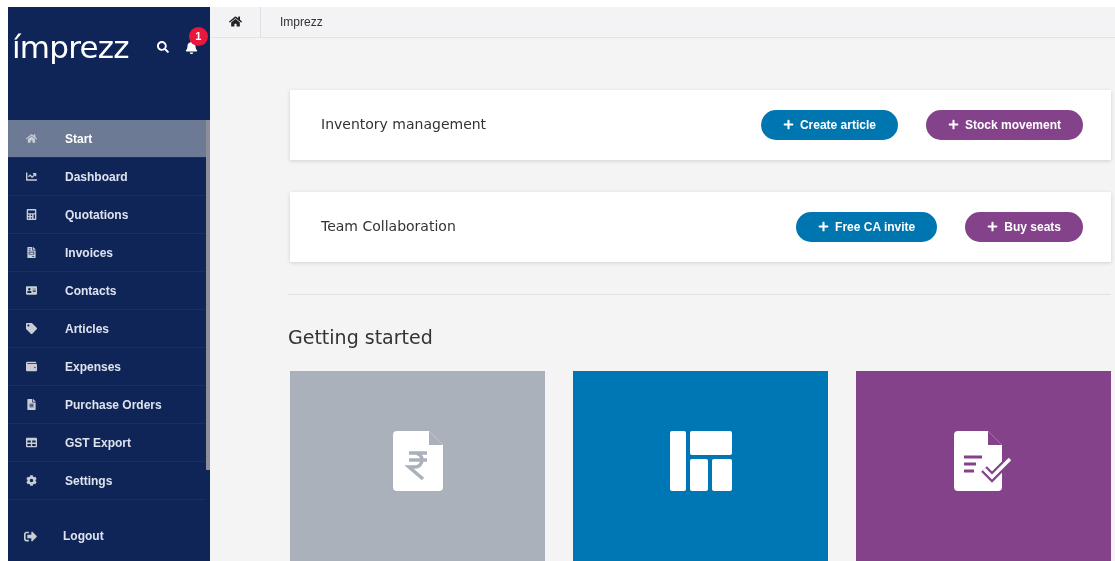  Describe the element at coordinates (829, 124) in the screenshot. I see `action-button: Create article` at that location.